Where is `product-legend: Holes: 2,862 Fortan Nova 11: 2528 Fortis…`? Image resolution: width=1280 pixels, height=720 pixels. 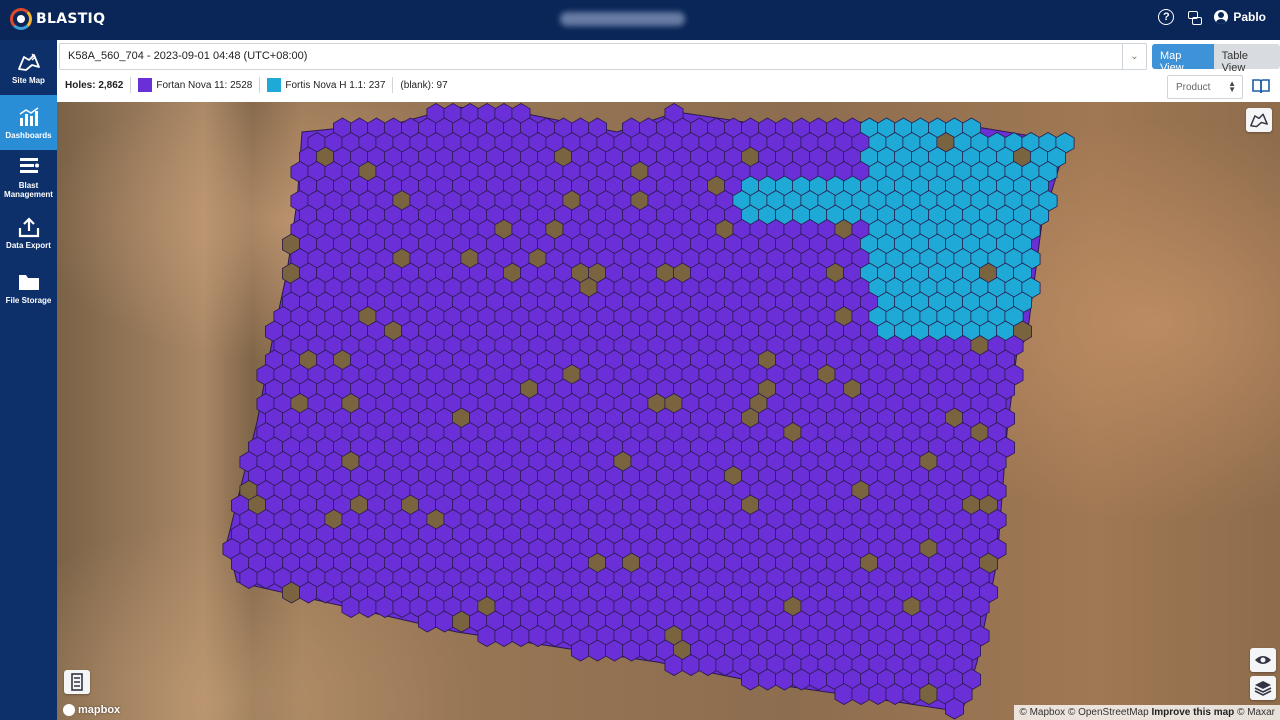
product-legend: Holes: 2,862 Fortan Nova 11: 2528 Fortis… is located at coordinates (256, 85).